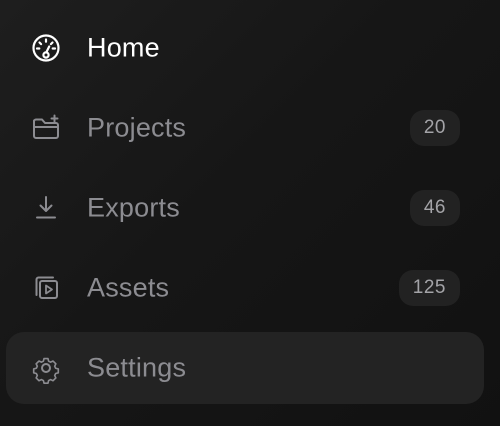 The height and width of the screenshot is (426, 500). Describe the element at coordinates (123, 47) in the screenshot. I see `sidebar-item-label: Home` at that location.